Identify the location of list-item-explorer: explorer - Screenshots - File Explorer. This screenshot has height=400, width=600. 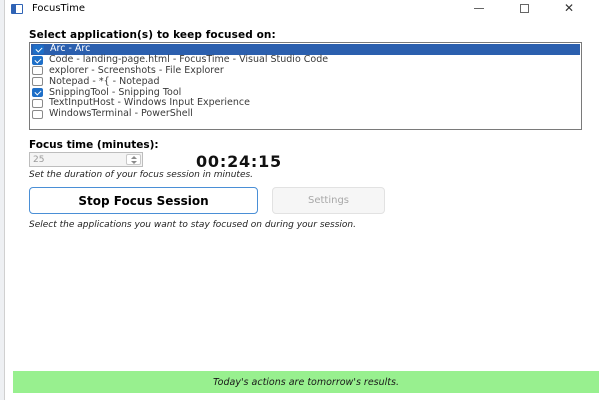
(305, 70).